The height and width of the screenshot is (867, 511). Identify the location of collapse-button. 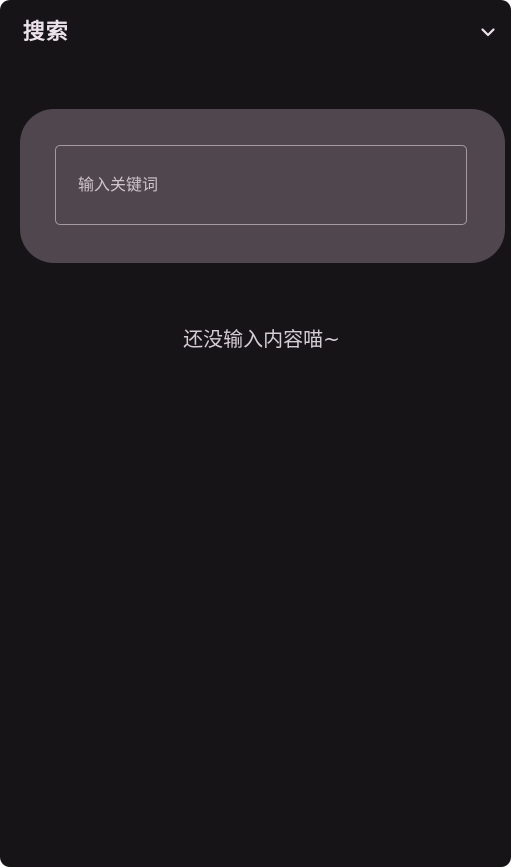
(488, 32).